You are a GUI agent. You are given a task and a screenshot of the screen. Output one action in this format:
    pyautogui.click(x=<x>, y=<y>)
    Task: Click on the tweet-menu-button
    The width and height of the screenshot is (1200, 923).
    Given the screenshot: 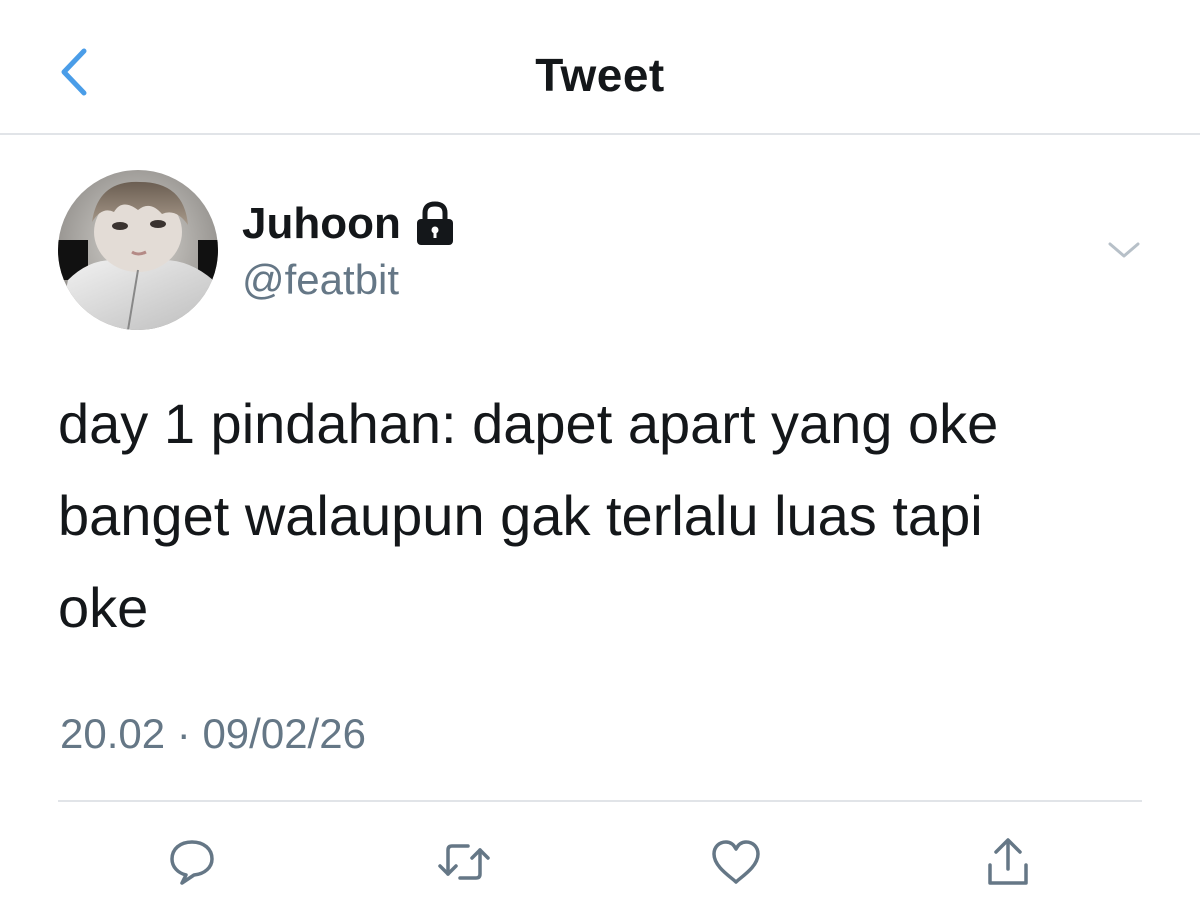 What is the action you would take?
    pyautogui.click(x=1124, y=250)
    